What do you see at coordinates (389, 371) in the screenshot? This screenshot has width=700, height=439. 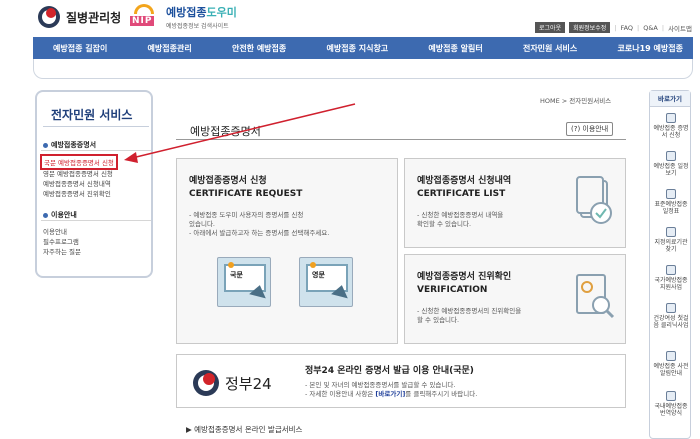 I see `gov24-title: 정부24 온라인 증명서 발급 이용 안내(국문)` at bounding box center [389, 371].